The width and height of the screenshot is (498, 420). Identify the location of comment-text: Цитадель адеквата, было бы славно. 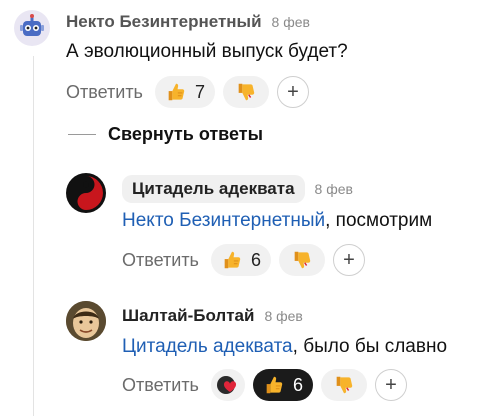
(284, 347).